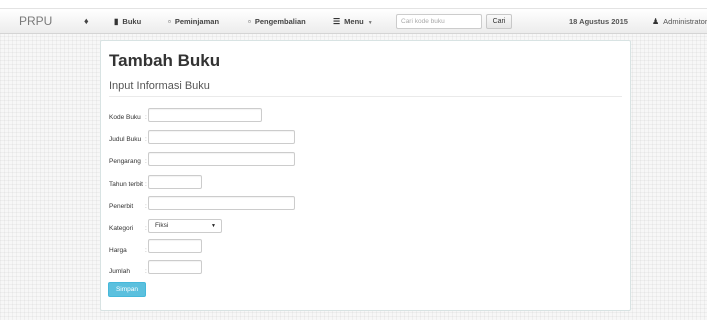 The image size is (707, 320). I want to click on penerbit-input, so click(221, 203).